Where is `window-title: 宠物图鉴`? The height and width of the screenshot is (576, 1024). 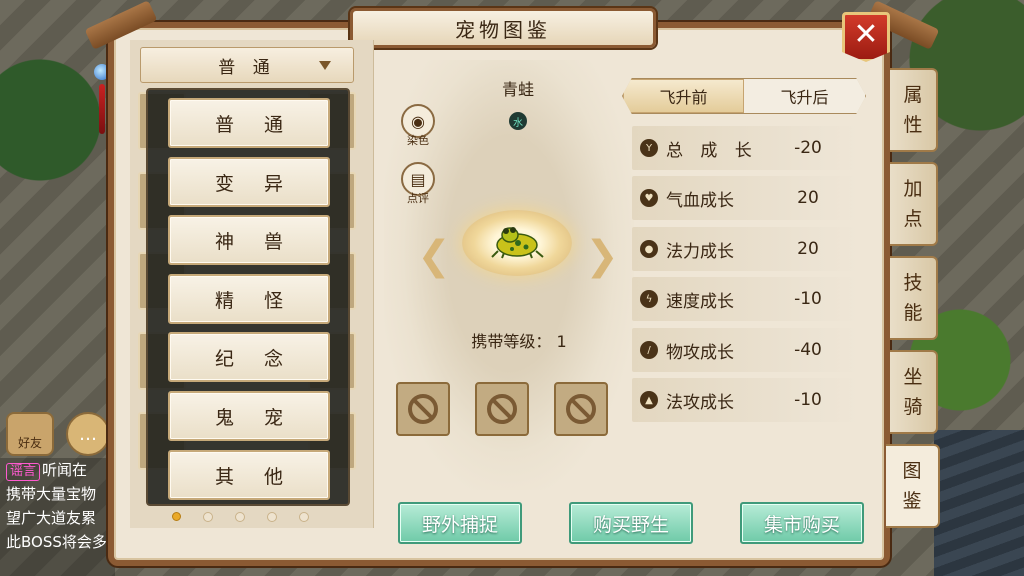
window-title: 宠物图鉴 is located at coordinates (503, 28).